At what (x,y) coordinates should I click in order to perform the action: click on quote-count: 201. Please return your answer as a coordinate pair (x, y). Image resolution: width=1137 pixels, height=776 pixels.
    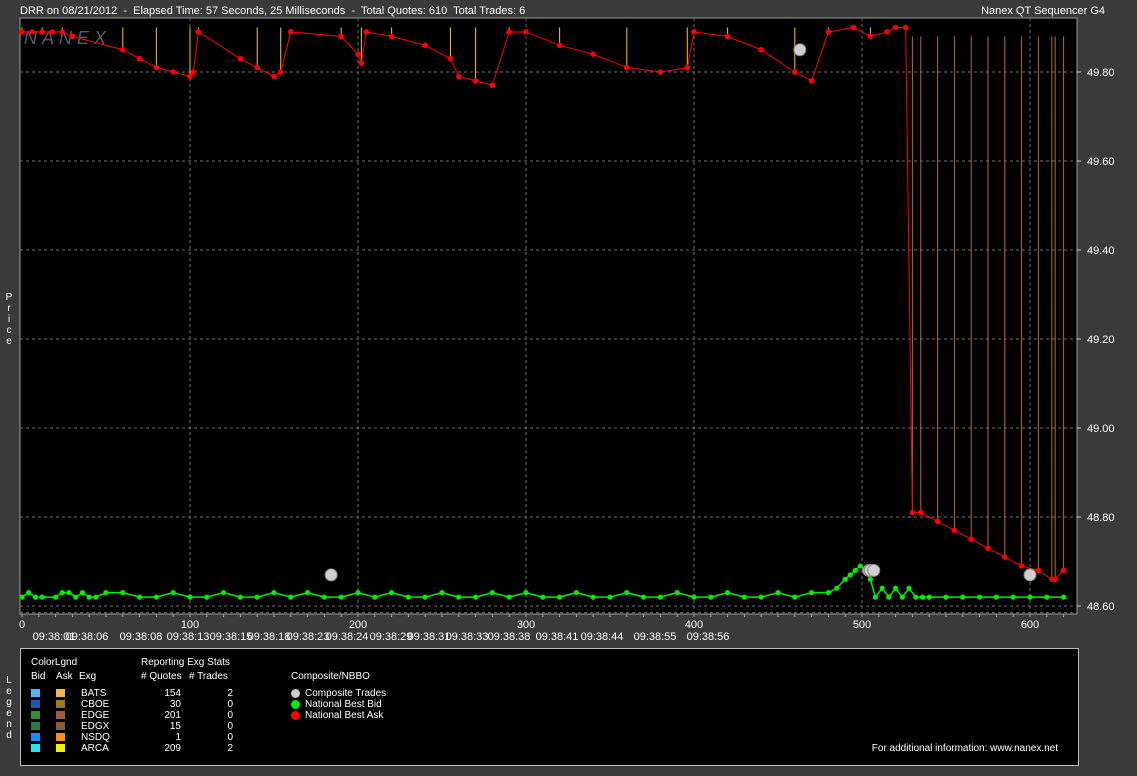
    Looking at the image, I should click on (172, 715).